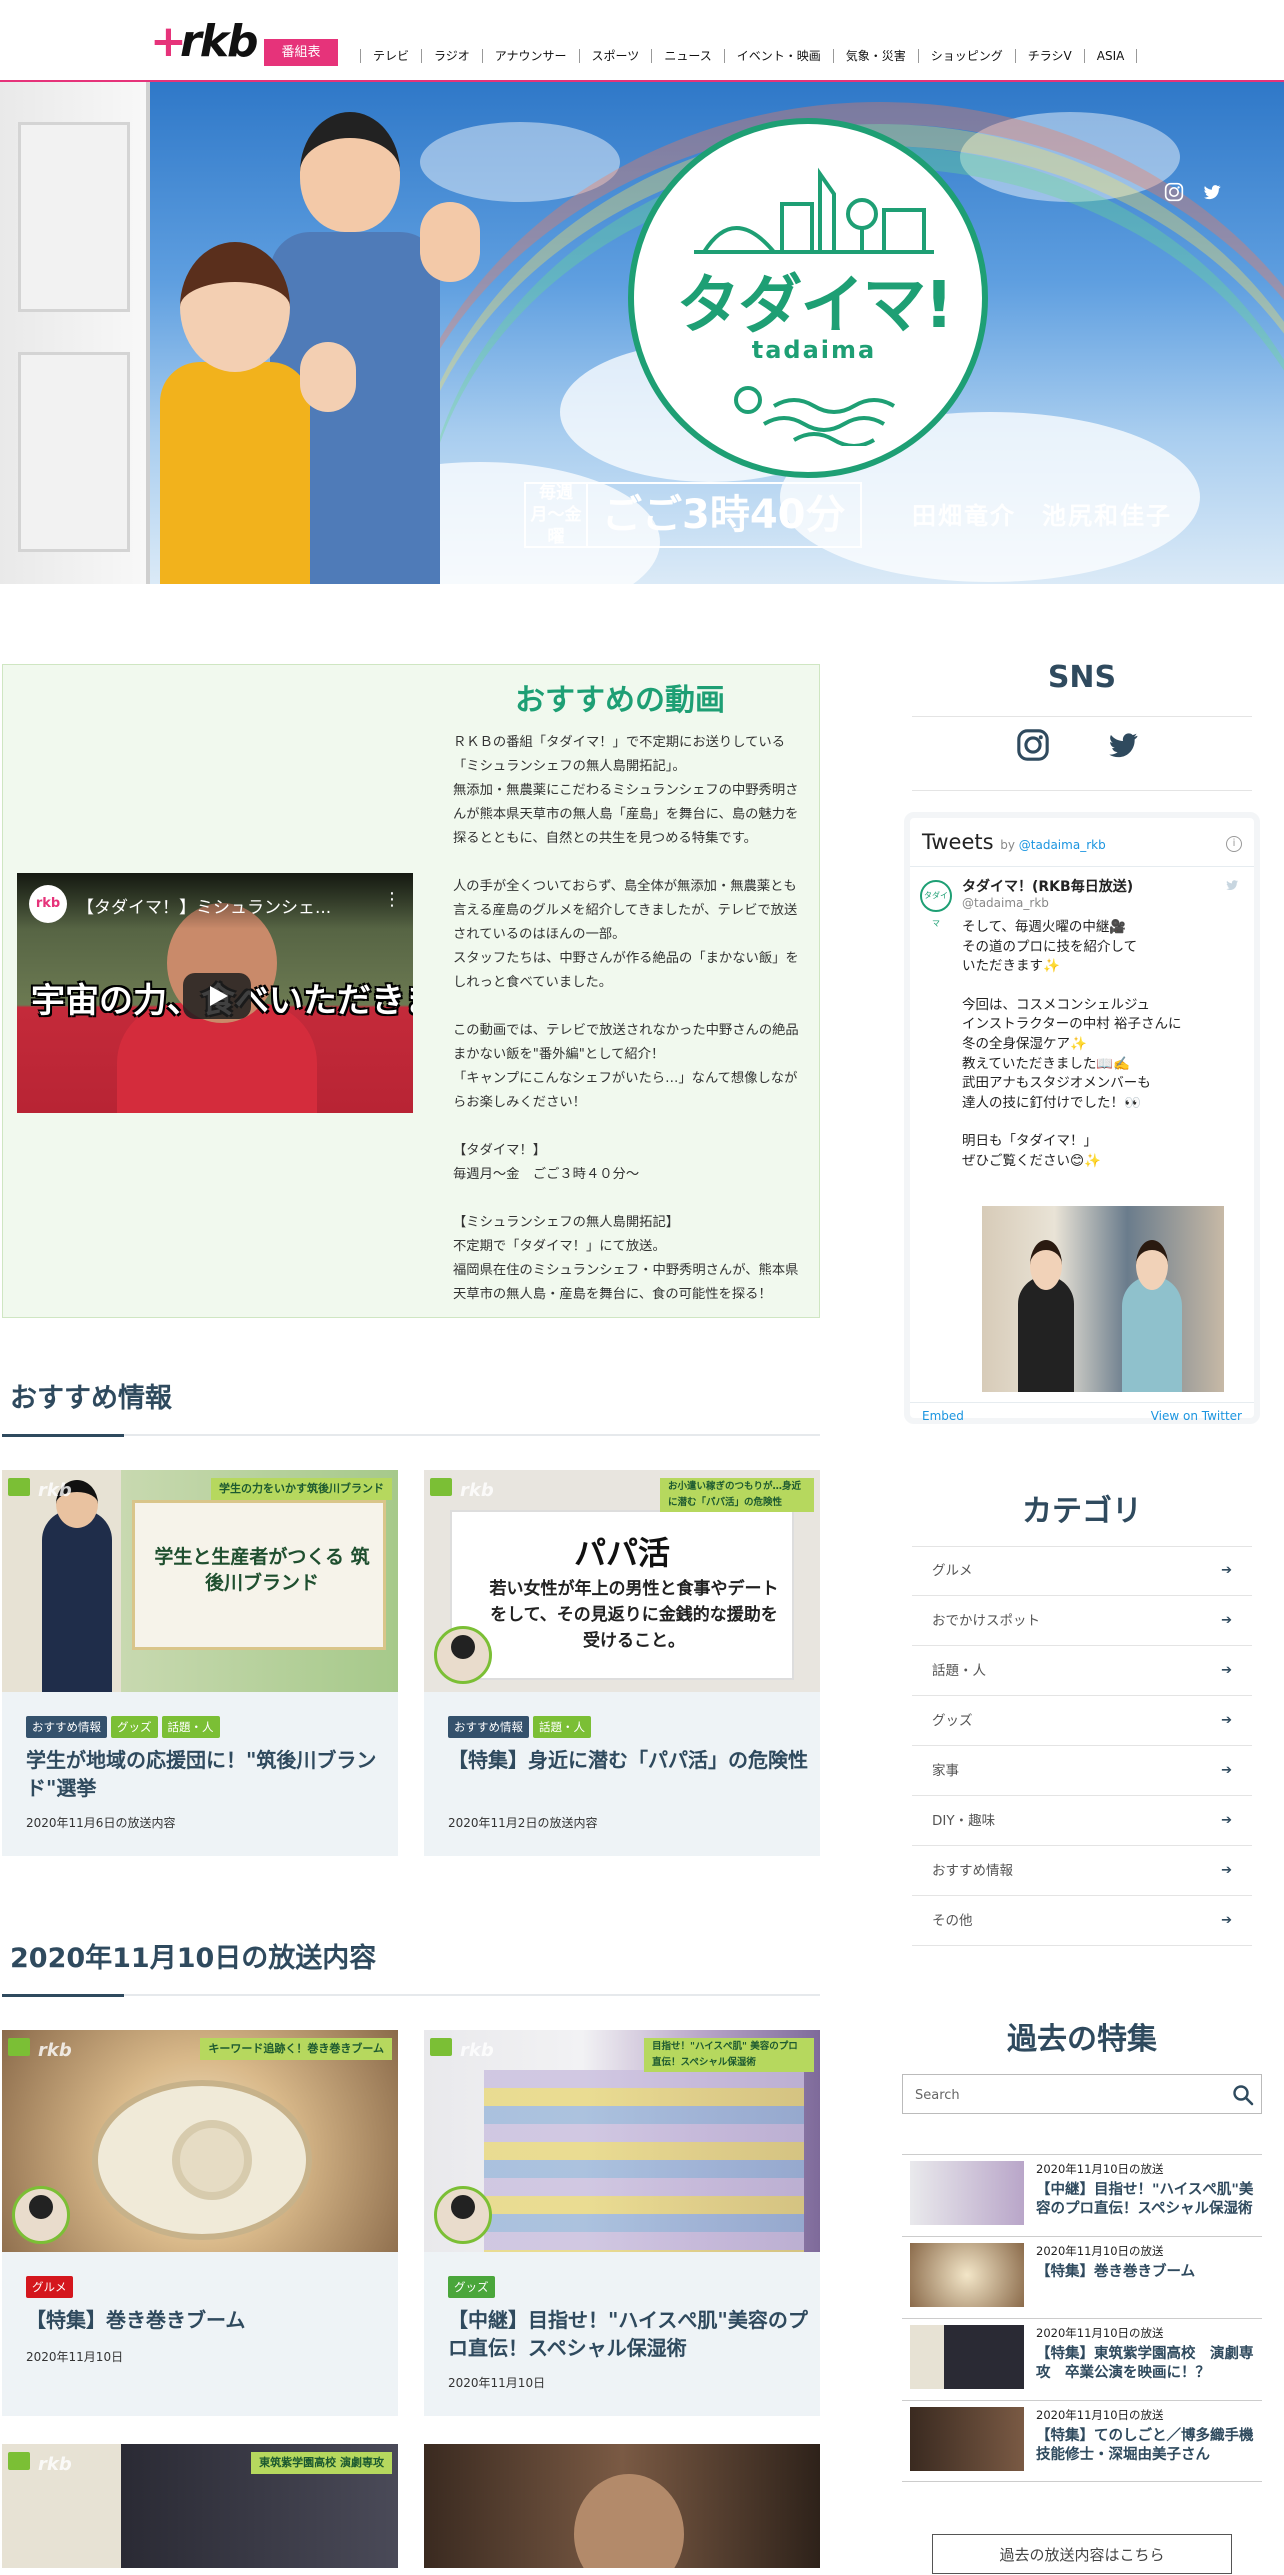 The image size is (1284, 2575). What do you see at coordinates (644, 2161) in the screenshot?
I see `product-shelf` at bounding box center [644, 2161].